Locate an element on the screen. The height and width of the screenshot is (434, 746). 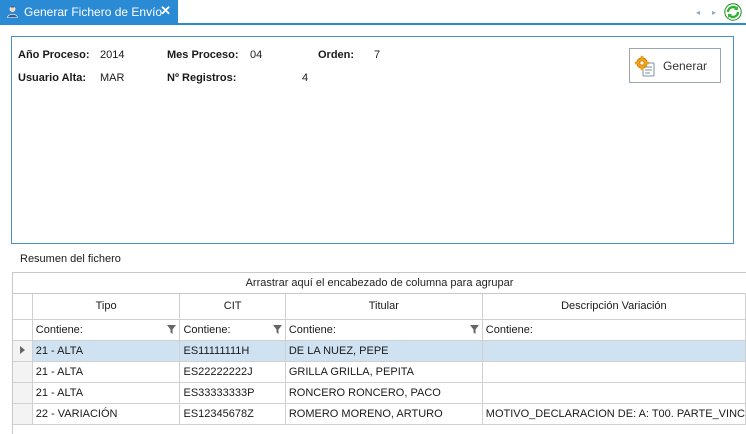
tab-scroll-arrows: ◂ ▸ is located at coordinates (706, 12).